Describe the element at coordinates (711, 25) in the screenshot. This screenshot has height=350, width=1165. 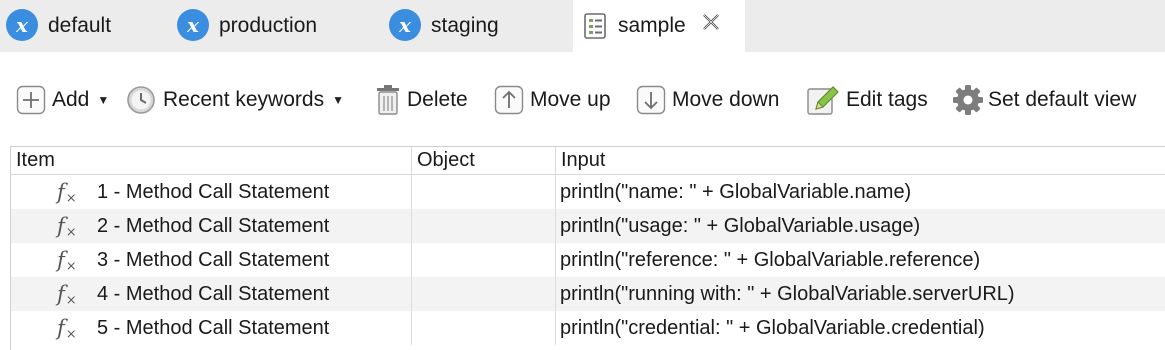
I see `close-icon` at that location.